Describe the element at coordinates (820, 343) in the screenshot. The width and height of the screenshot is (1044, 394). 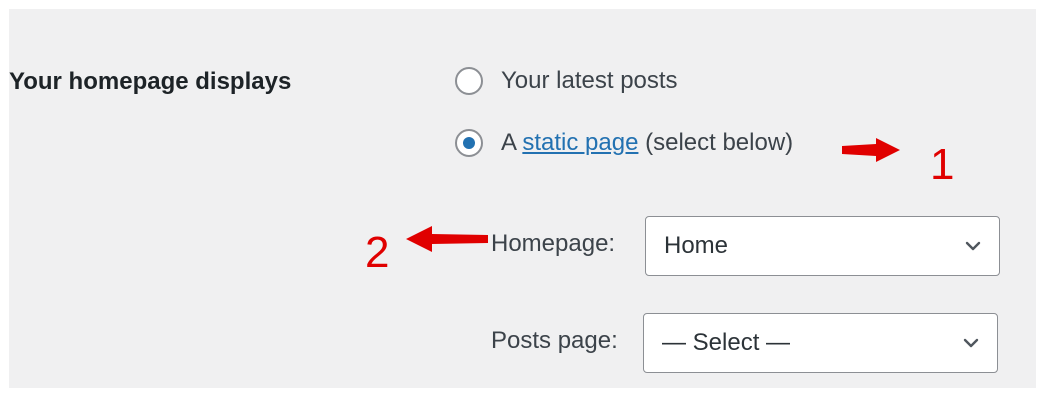
I see `posts-page-select: — Select —` at that location.